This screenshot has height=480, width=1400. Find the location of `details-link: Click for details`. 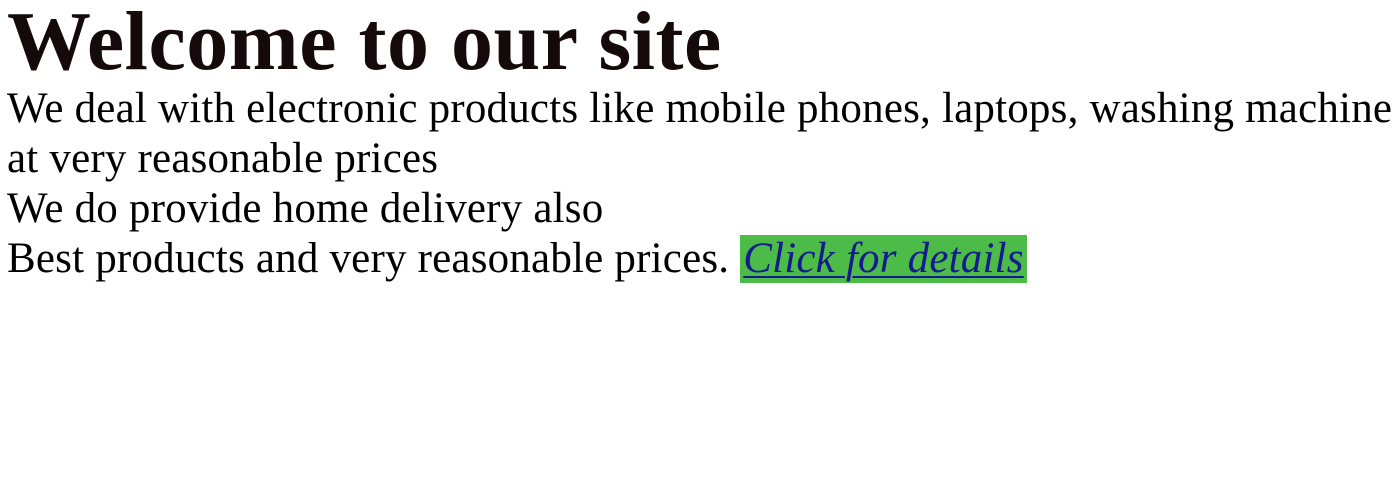

details-link: Click for details is located at coordinates (883, 259).